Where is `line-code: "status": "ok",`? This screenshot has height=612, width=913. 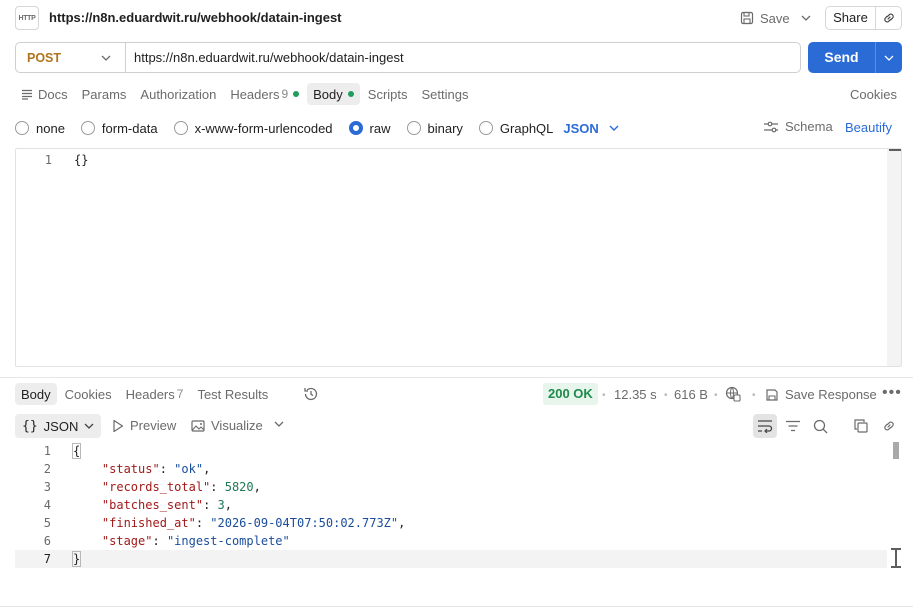 line-code: "status": "ok", is located at coordinates (156, 469).